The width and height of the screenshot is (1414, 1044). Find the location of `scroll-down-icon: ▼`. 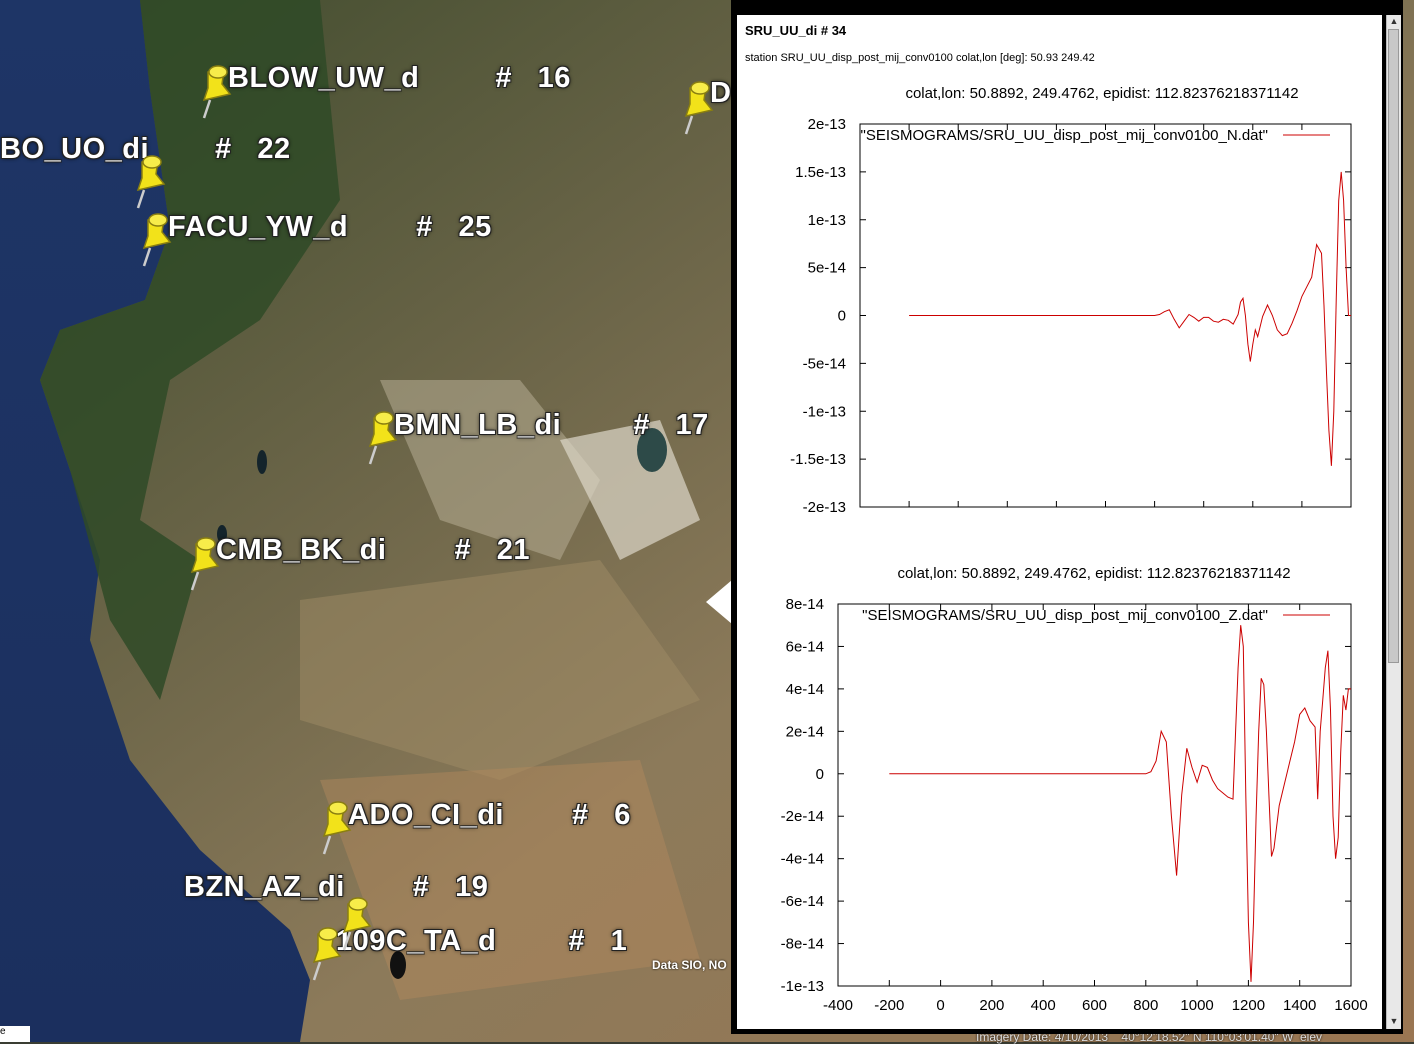

scroll-down-icon: ▼ is located at coordinates (1394, 1021).